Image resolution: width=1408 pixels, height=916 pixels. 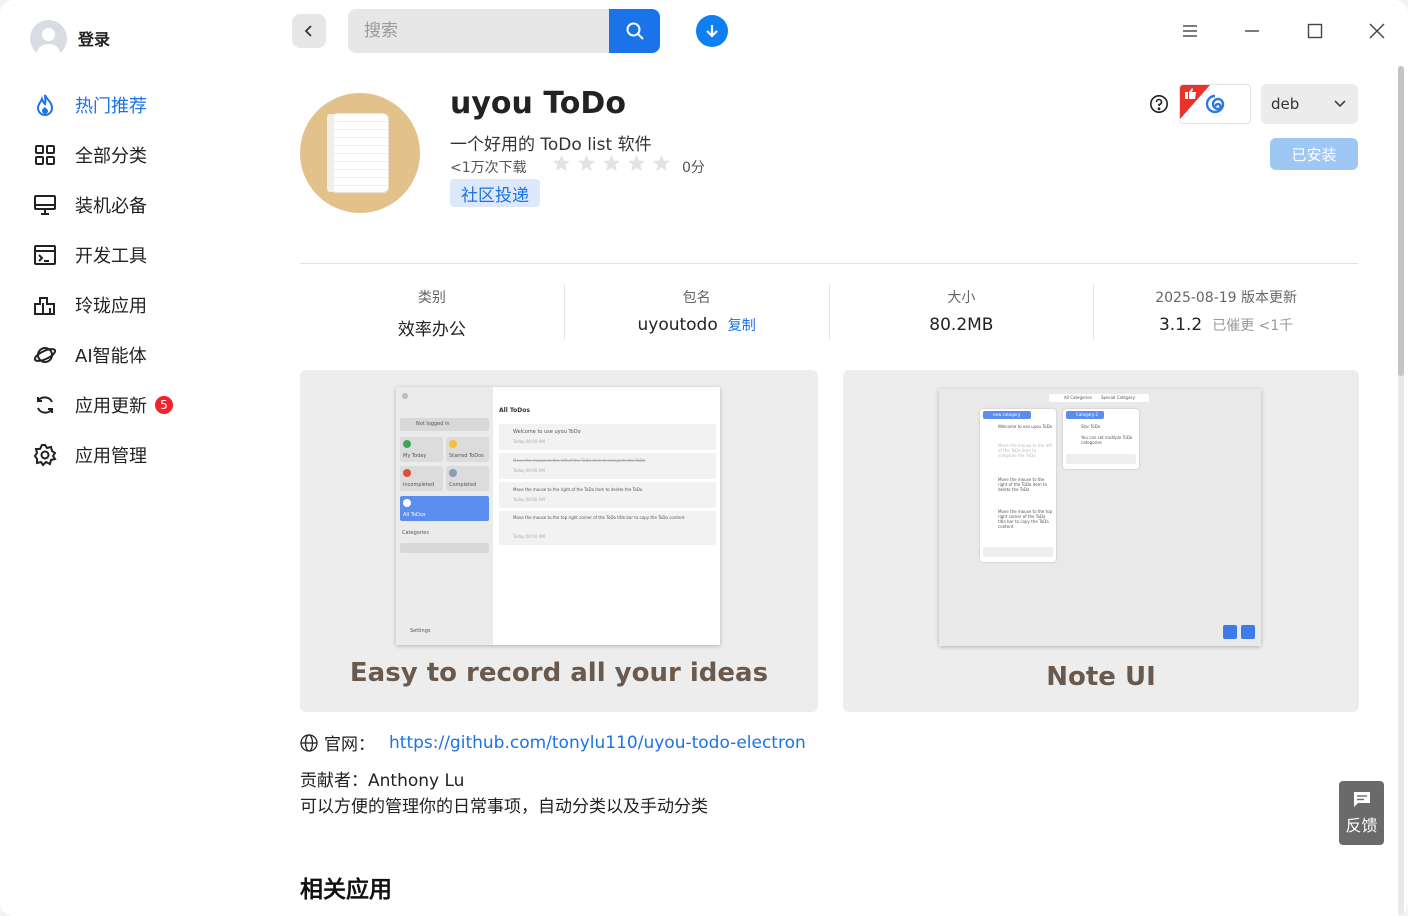 I want to click on sidebar-item-label: 玲珑应用, so click(x=111, y=306).